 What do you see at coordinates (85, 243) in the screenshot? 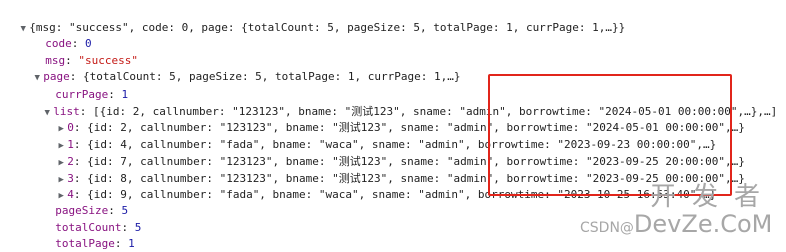
I see `totalpage-key: totalPage` at bounding box center [85, 243].